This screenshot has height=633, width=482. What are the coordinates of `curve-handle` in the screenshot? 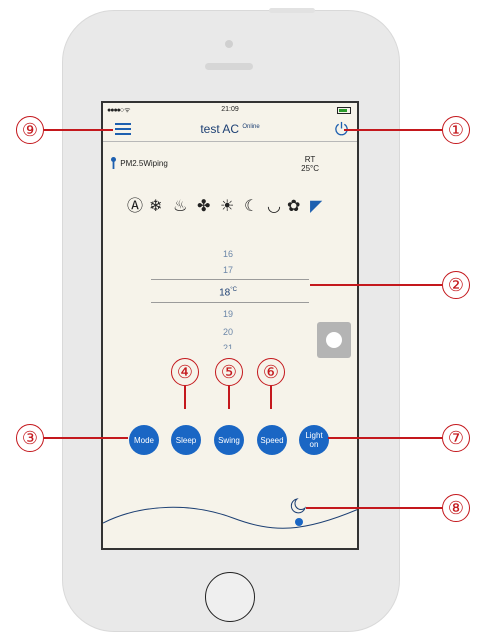 It's located at (299, 522).